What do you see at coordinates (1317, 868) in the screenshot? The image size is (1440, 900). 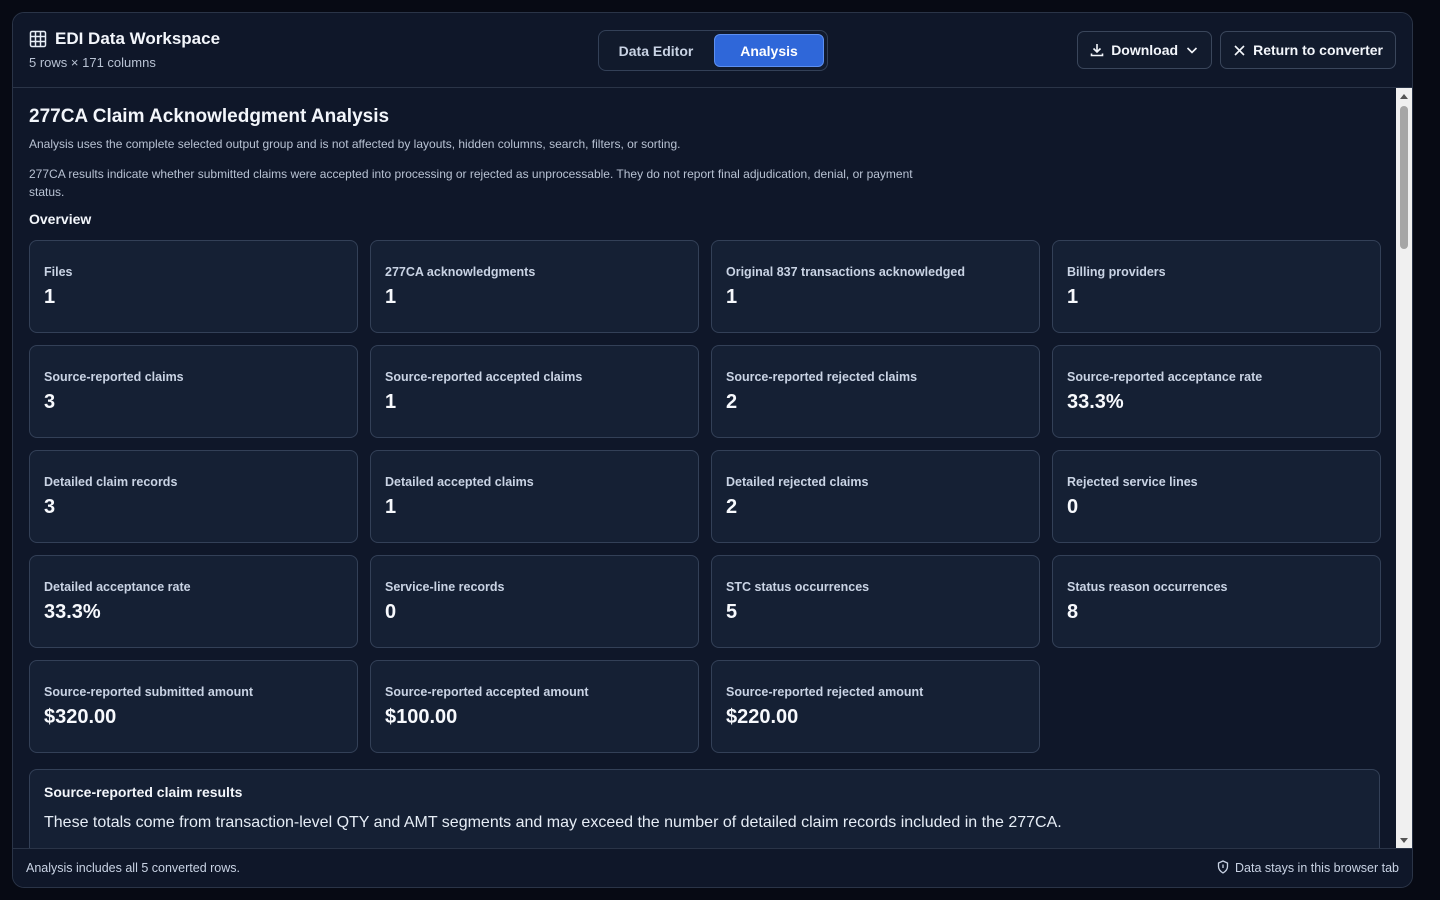 I see `privacy-text: Data stays in this browser tab` at bounding box center [1317, 868].